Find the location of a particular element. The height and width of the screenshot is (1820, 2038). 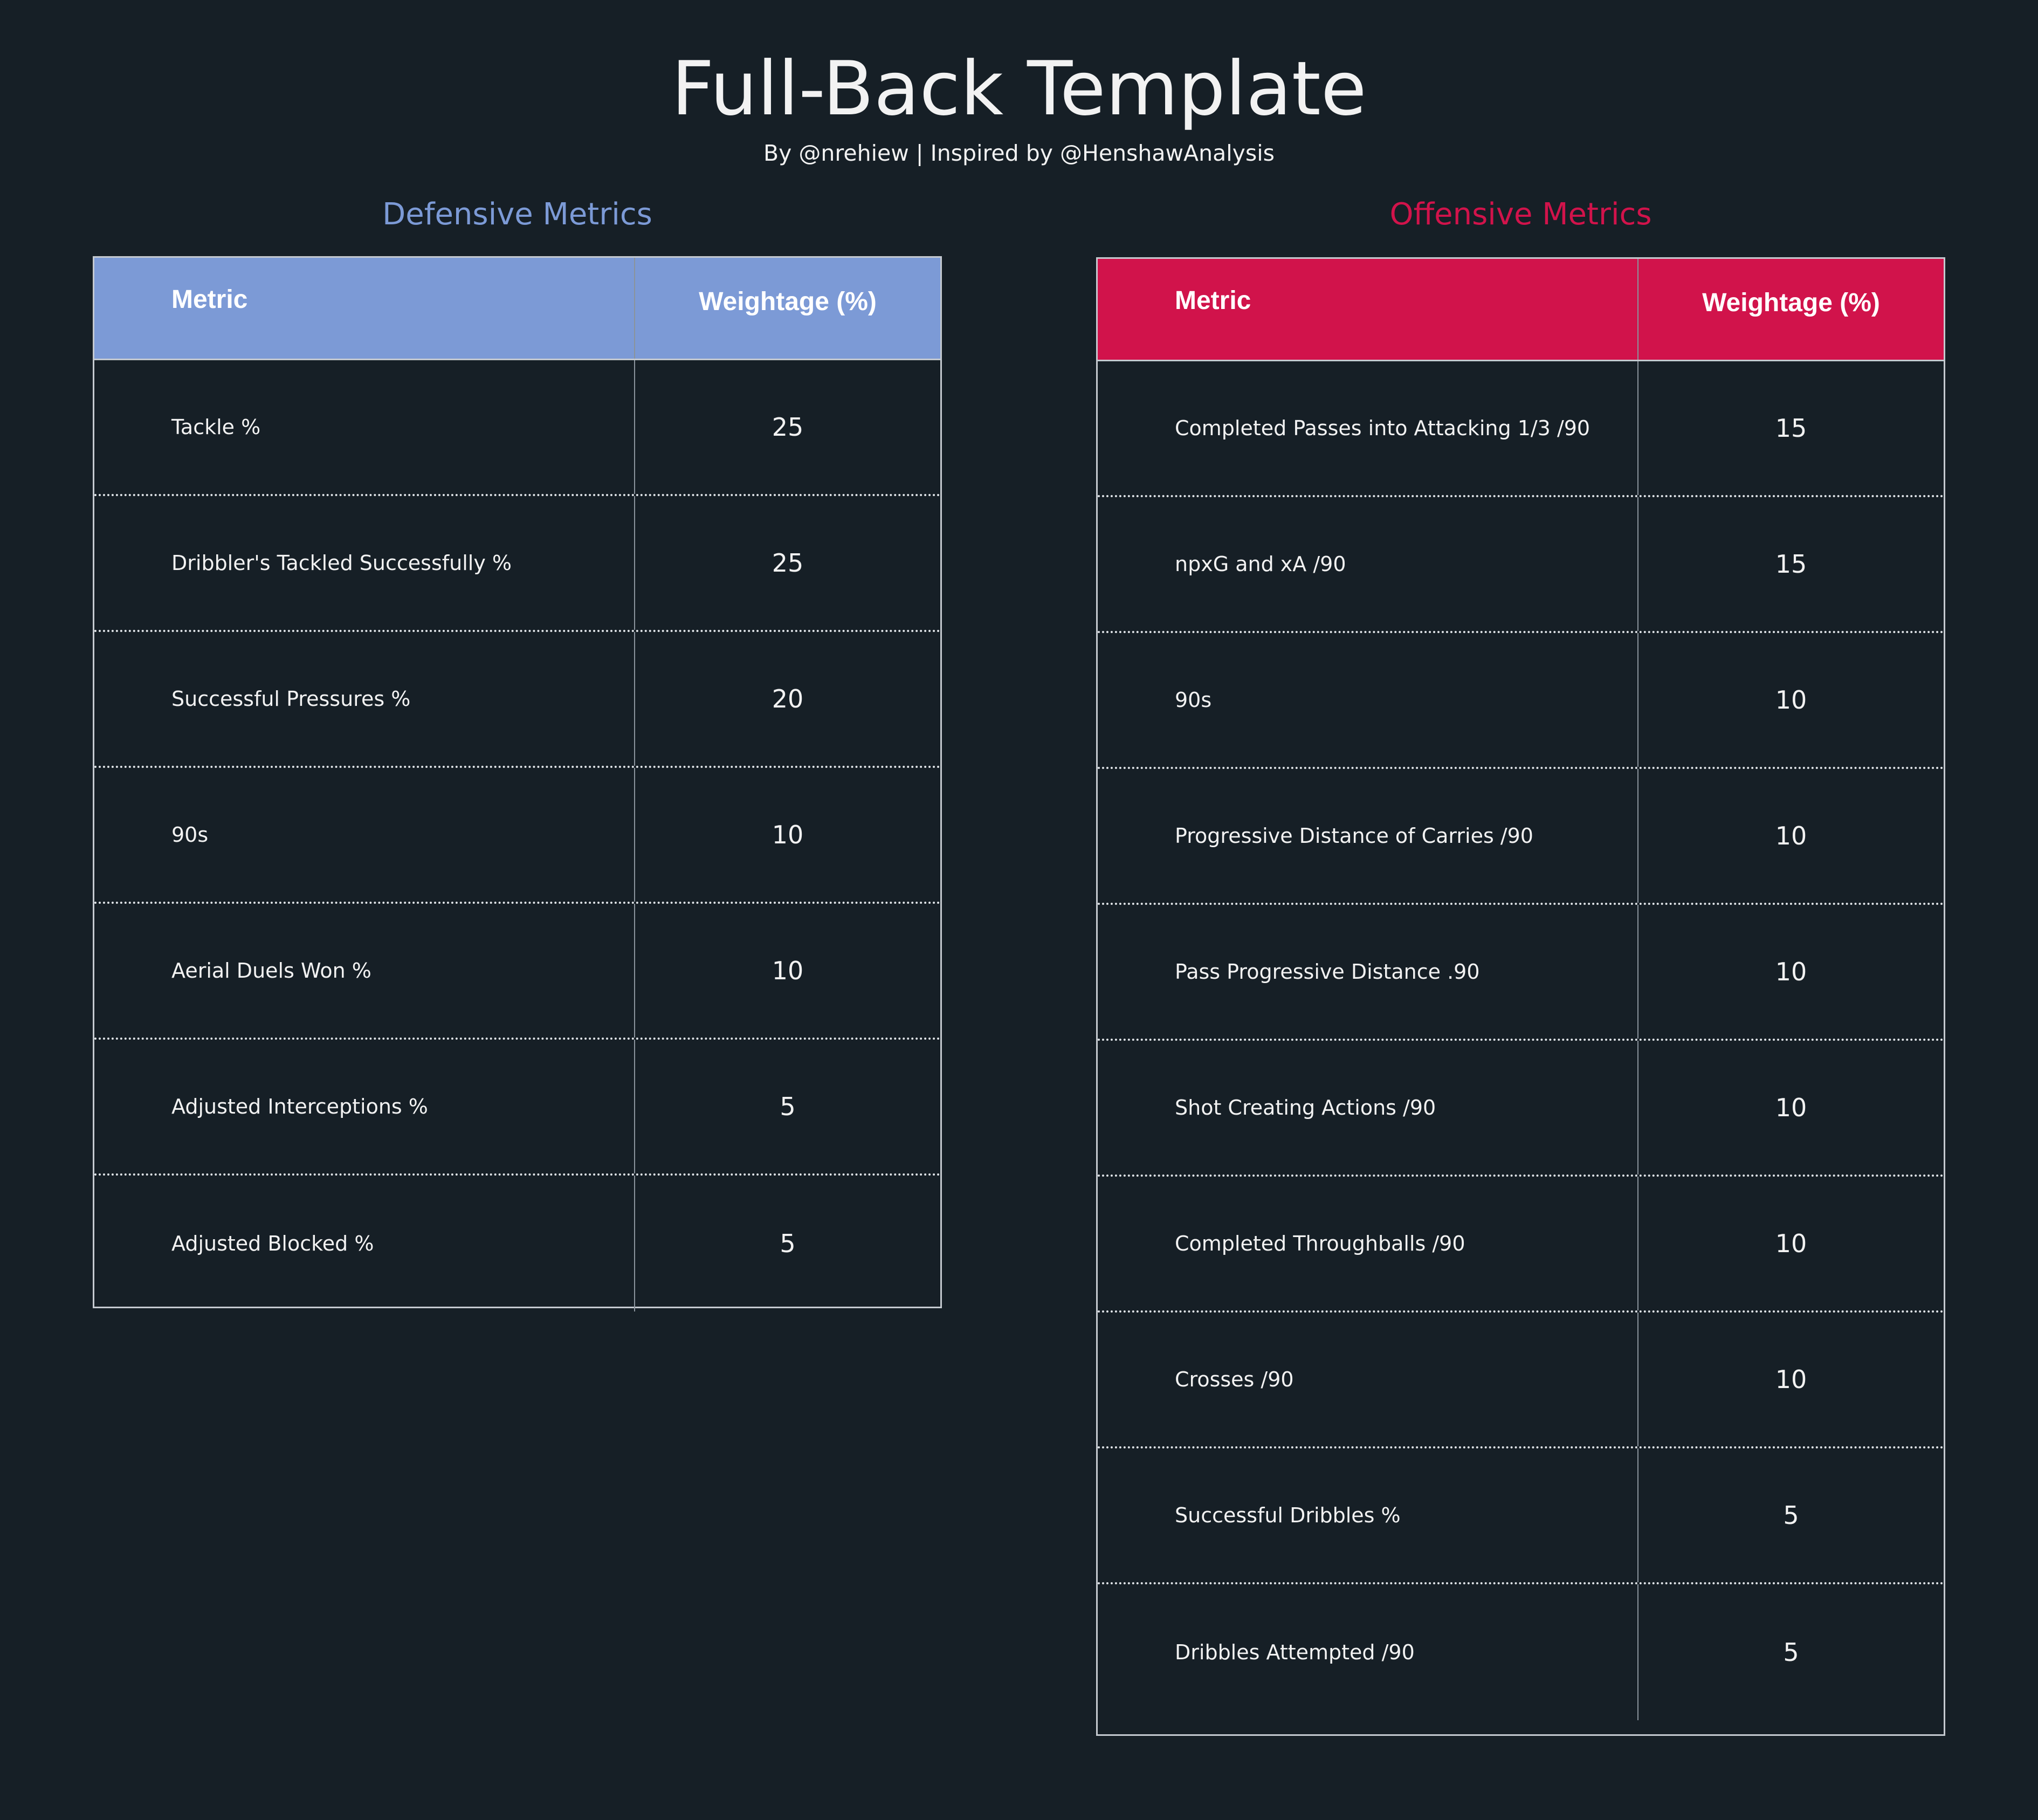

offensive-table-row: Pass Progressive Distance .90 10 is located at coordinates (1521, 973).